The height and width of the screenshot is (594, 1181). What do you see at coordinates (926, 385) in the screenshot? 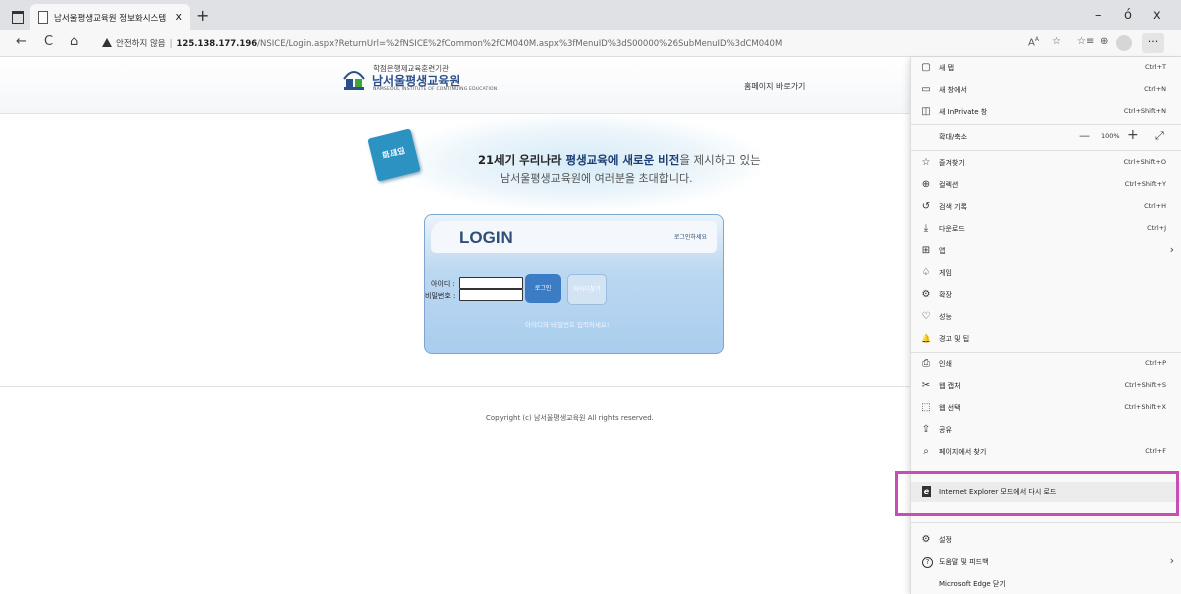
I see `web-capture-icon: ✂` at bounding box center [926, 385].